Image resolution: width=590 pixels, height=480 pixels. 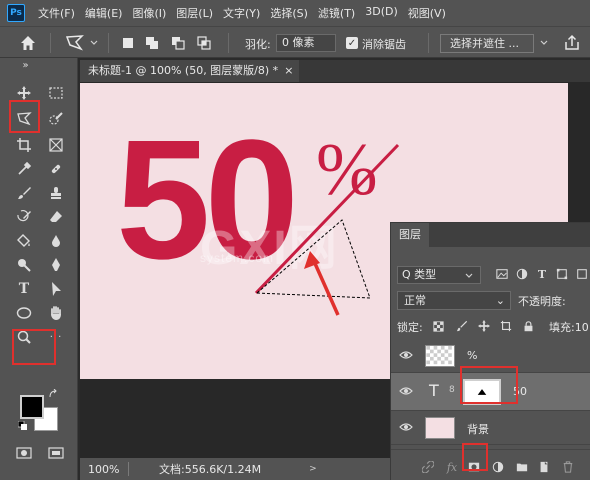 I want to click on menu-type: 文字(Y), so click(x=241, y=13).